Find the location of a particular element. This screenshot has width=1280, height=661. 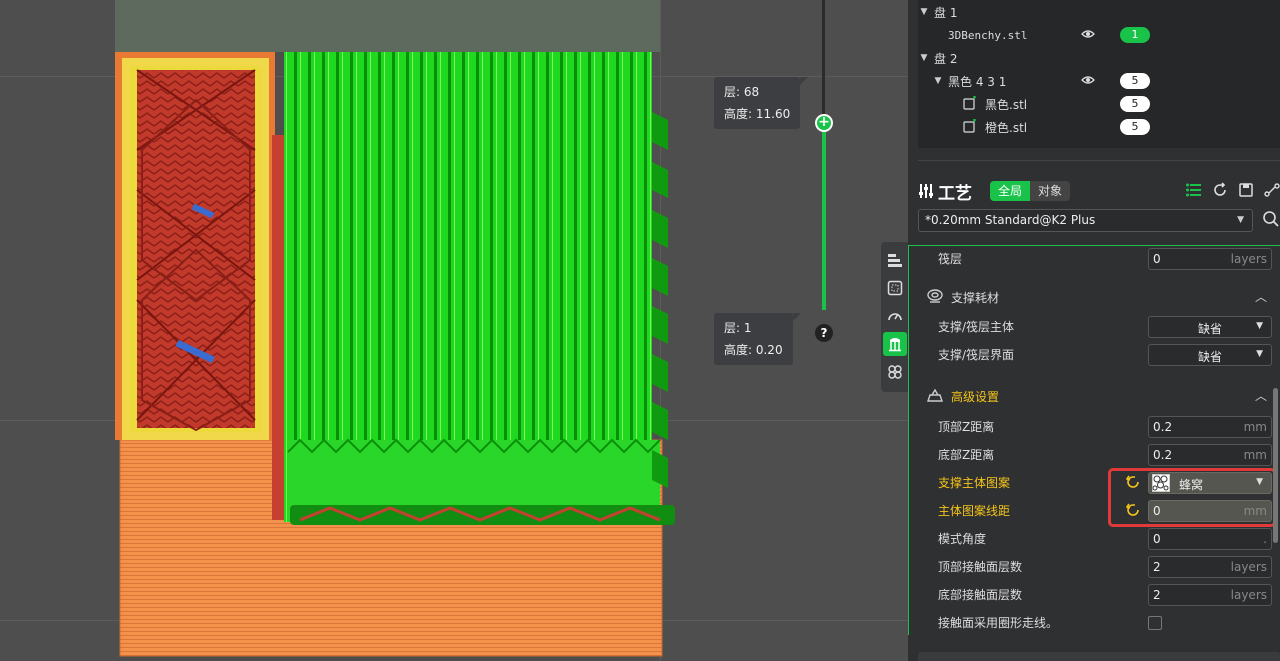

raft-layers-row: 筏层 0 layers is located at coordinates (1094, 259).